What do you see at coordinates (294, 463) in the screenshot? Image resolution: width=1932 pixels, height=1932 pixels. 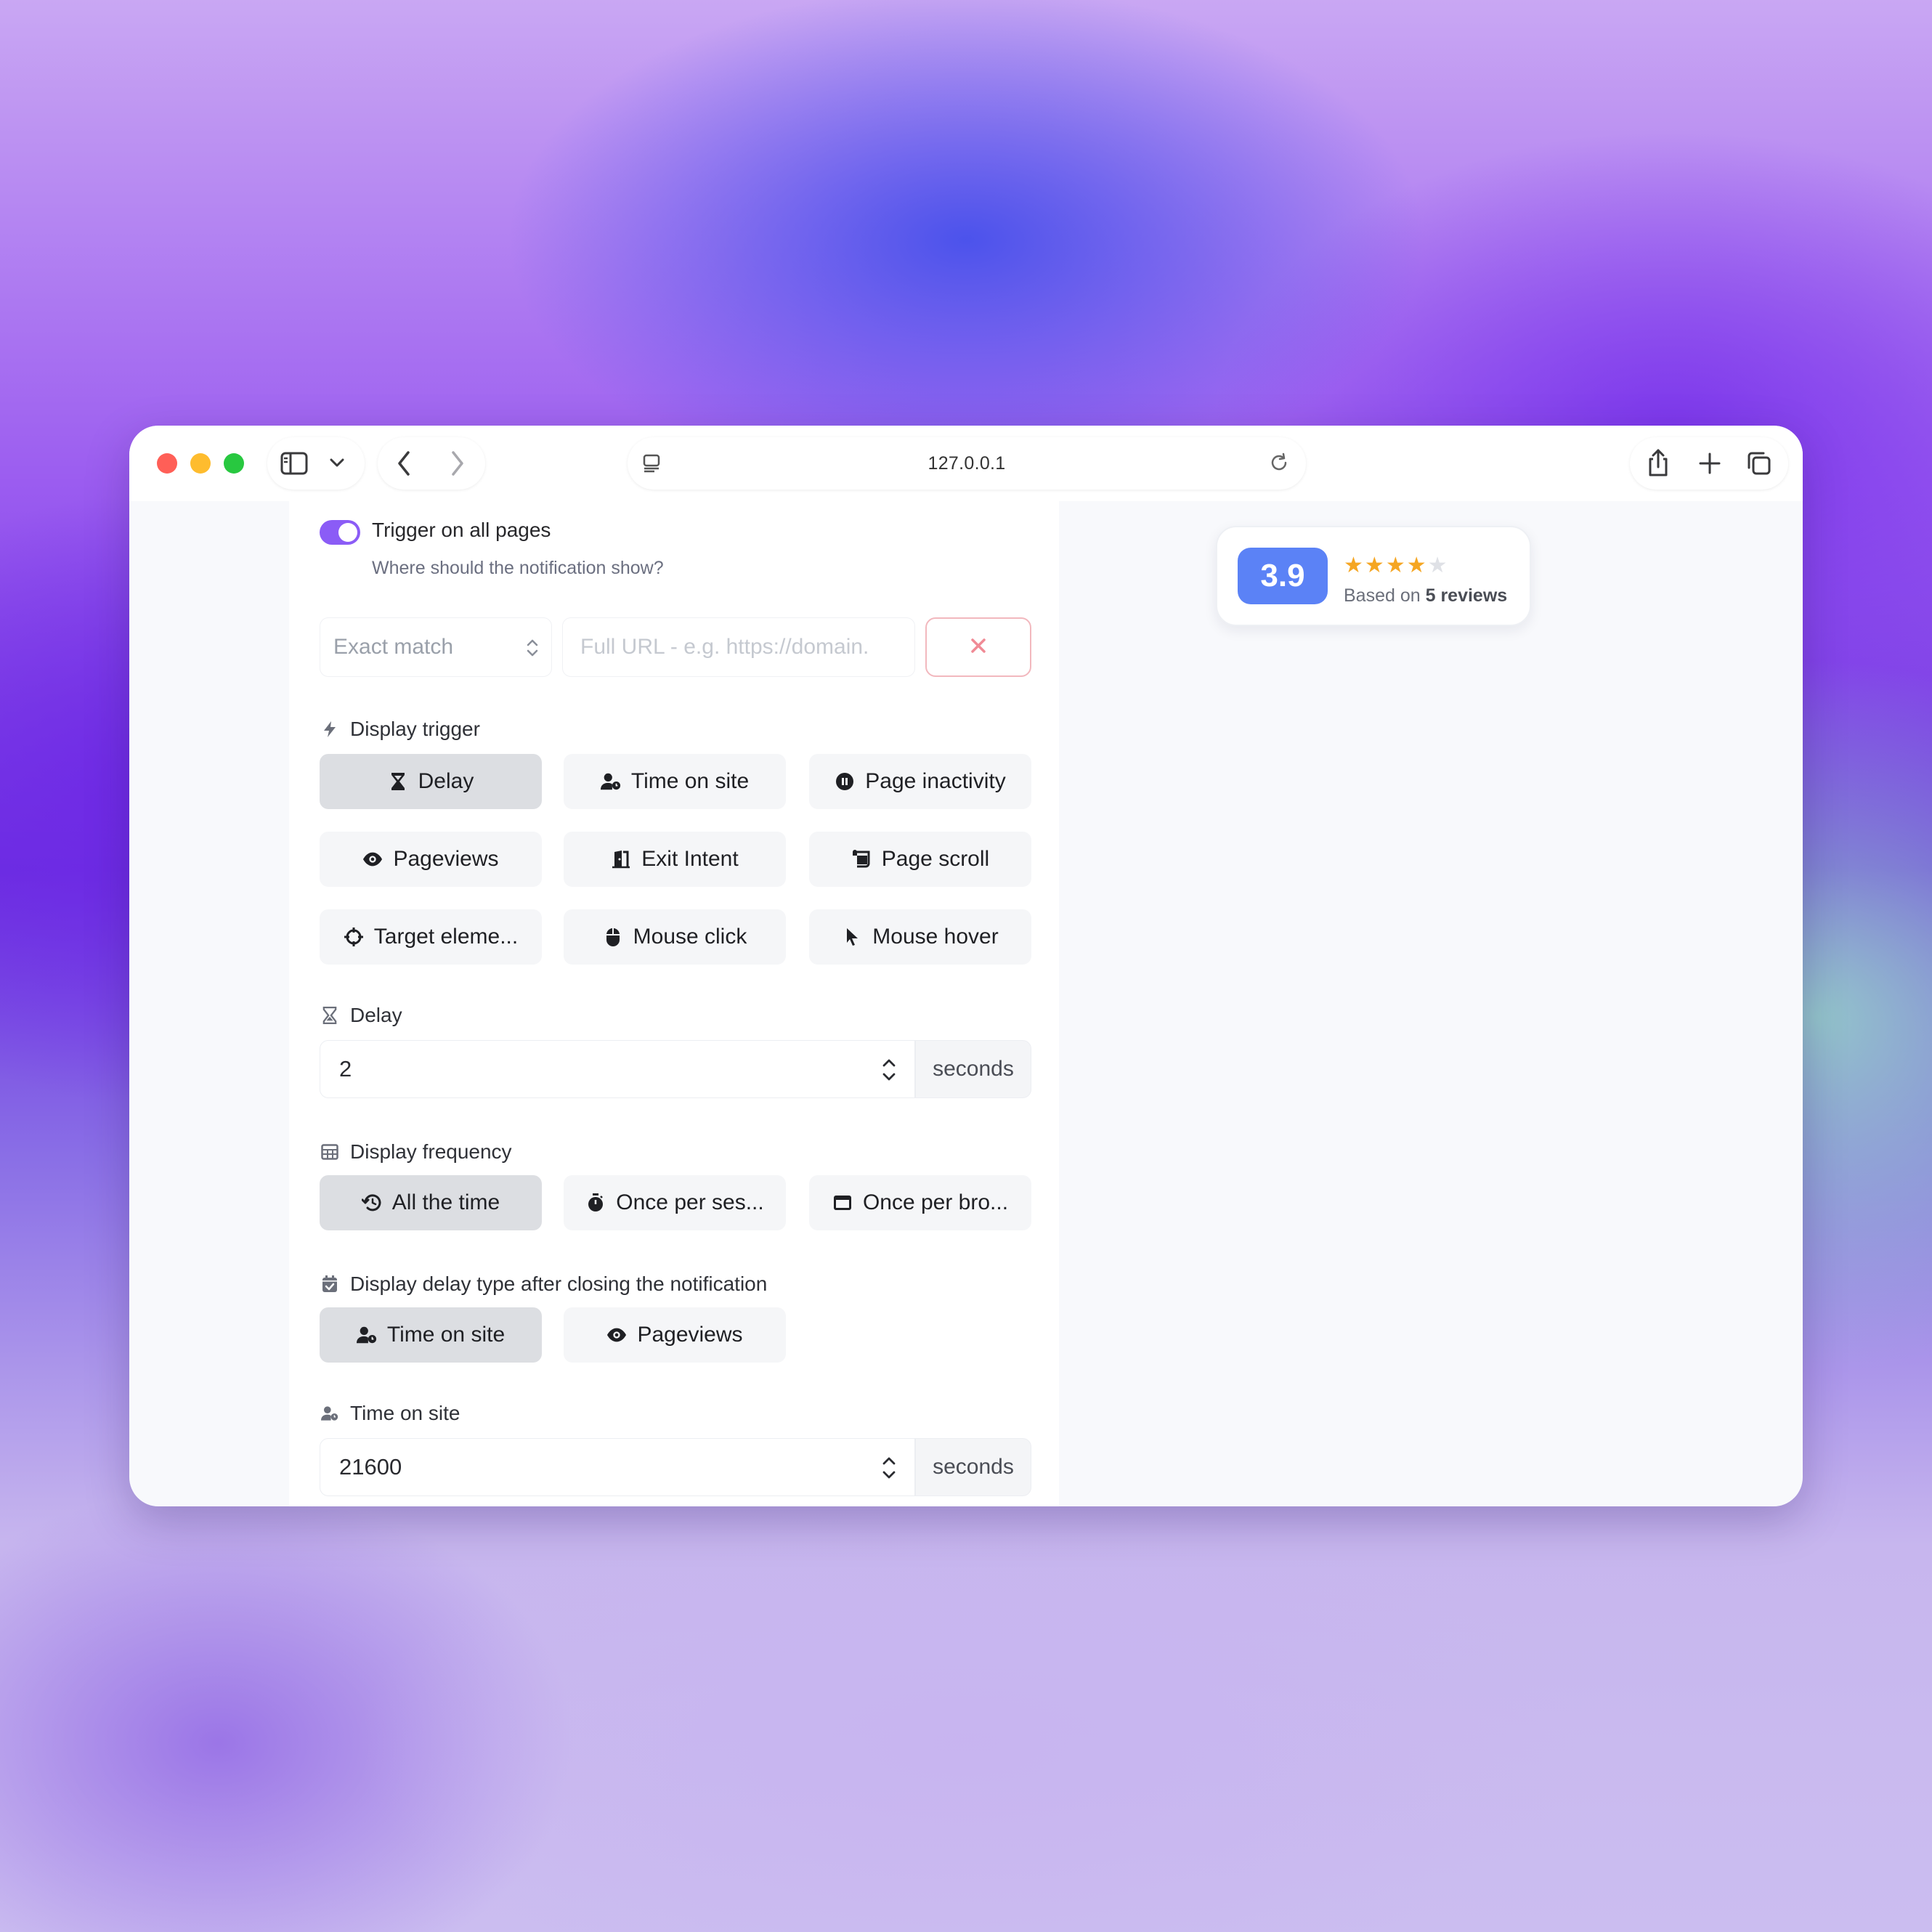 I see `sidebar-icon` at bounding box center [294, 463].